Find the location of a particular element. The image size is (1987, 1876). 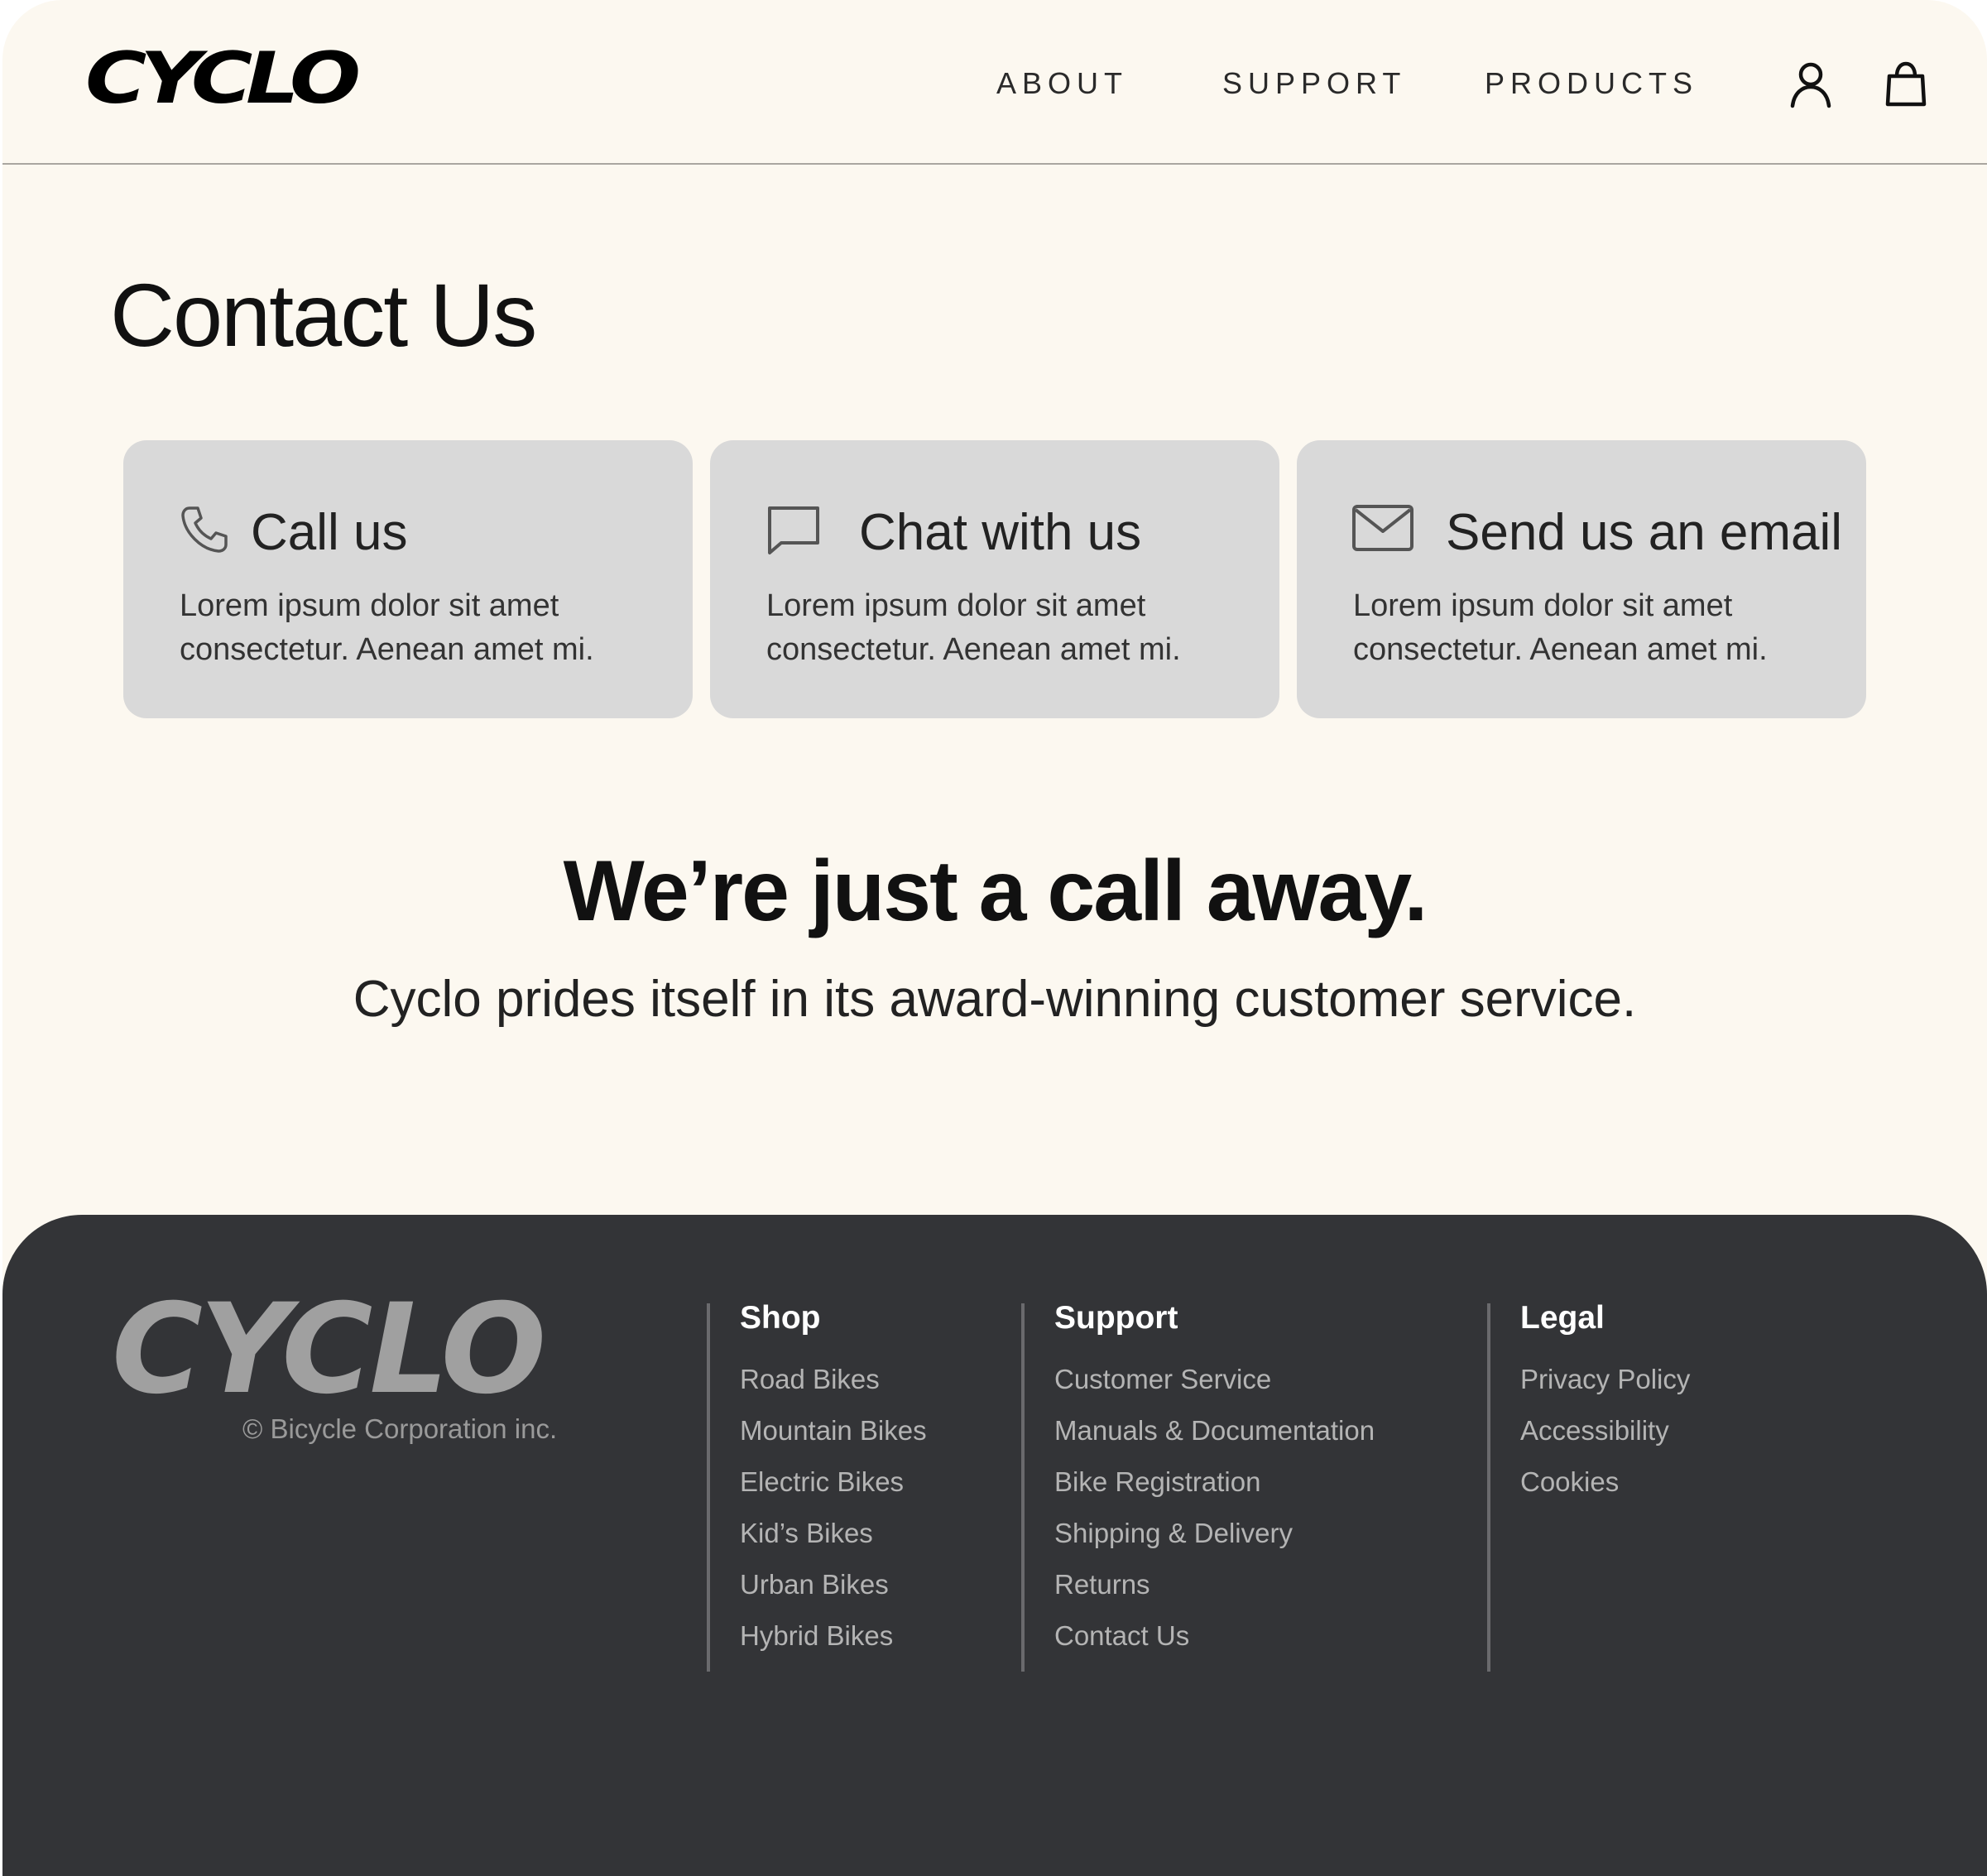

footer-link: Contact Us is located at coordinates (1214, 1636).